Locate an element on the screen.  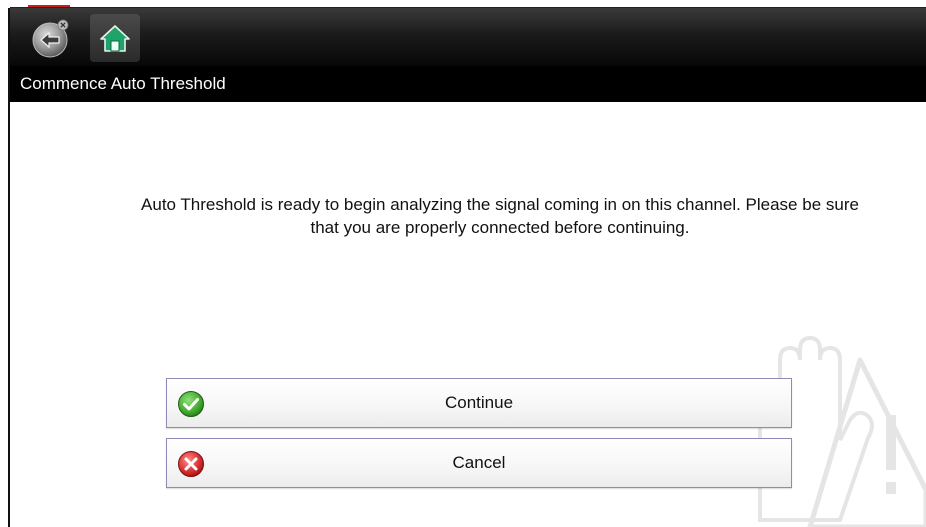
back-button is located at coordinates (51, 38).